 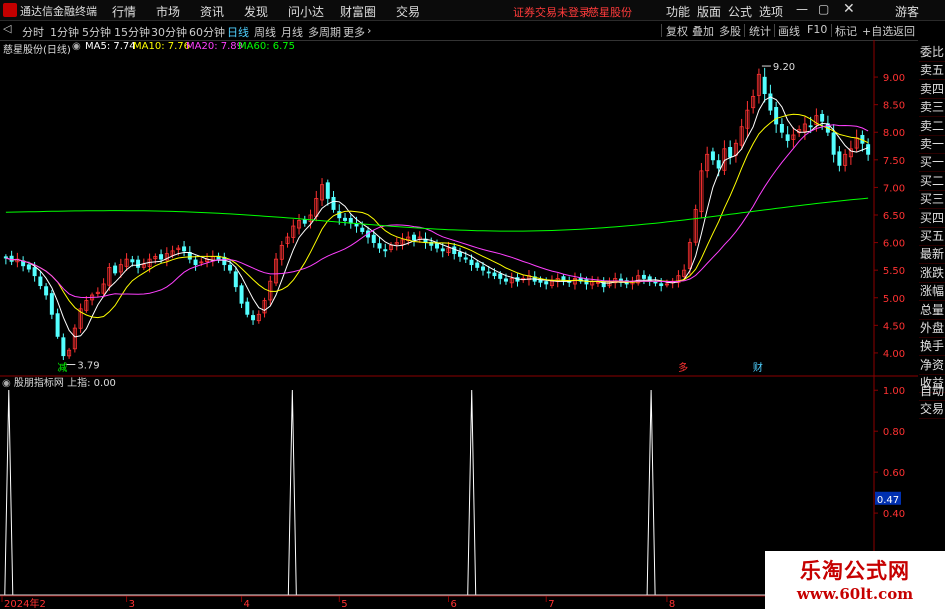 What do you see at coordinates (932, 108) in the screenshot?
I see `side-tab-3: 卖三` at bounding box center [932, 108].